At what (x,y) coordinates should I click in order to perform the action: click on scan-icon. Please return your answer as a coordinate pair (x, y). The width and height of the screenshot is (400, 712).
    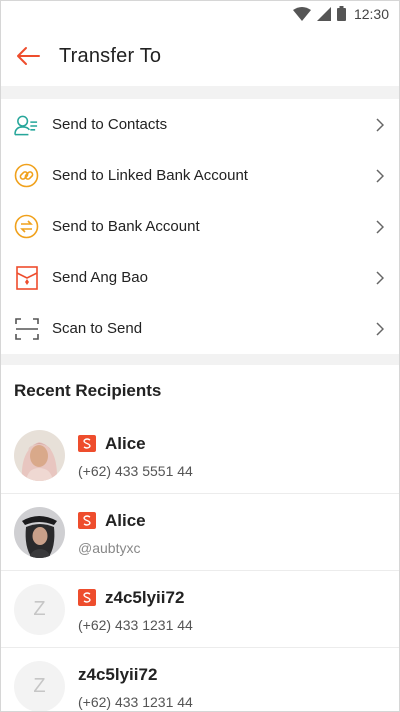
    Looking at the image, I should click on (26, 328).